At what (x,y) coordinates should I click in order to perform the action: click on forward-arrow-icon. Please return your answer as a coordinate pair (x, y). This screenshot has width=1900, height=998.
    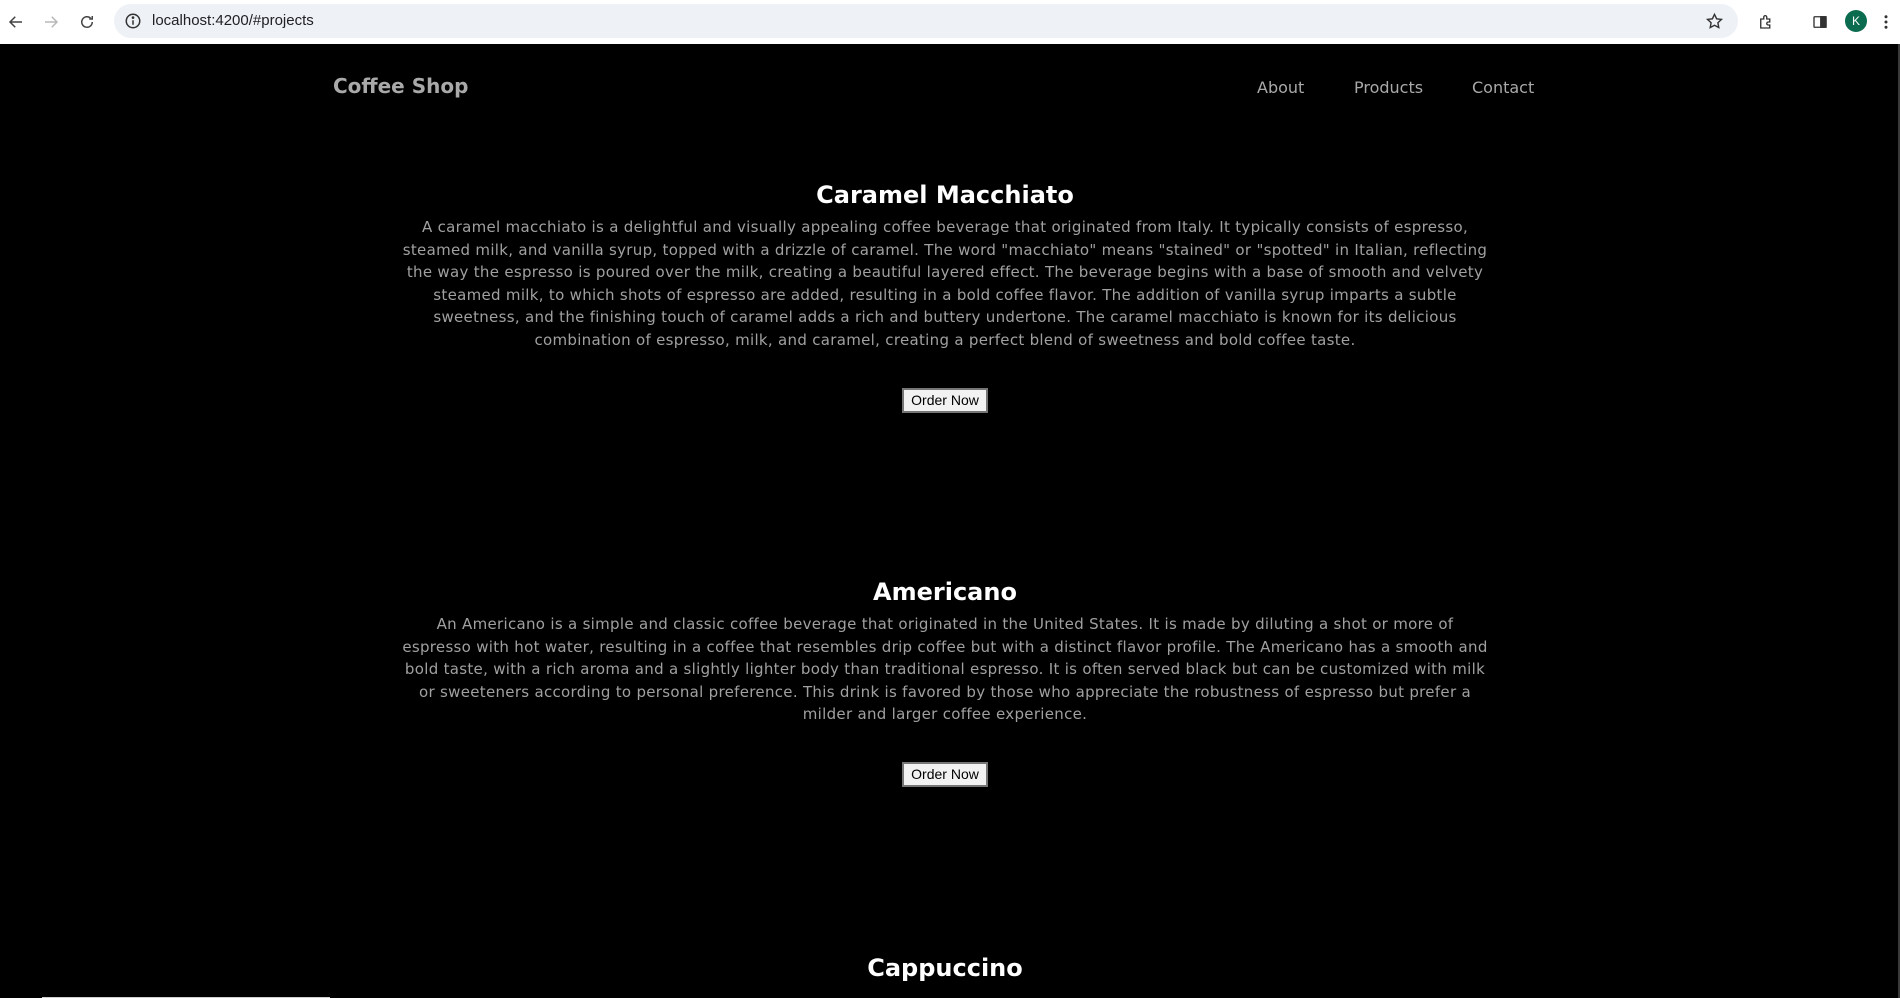
    Looking at the image, I should click on (52, 22).